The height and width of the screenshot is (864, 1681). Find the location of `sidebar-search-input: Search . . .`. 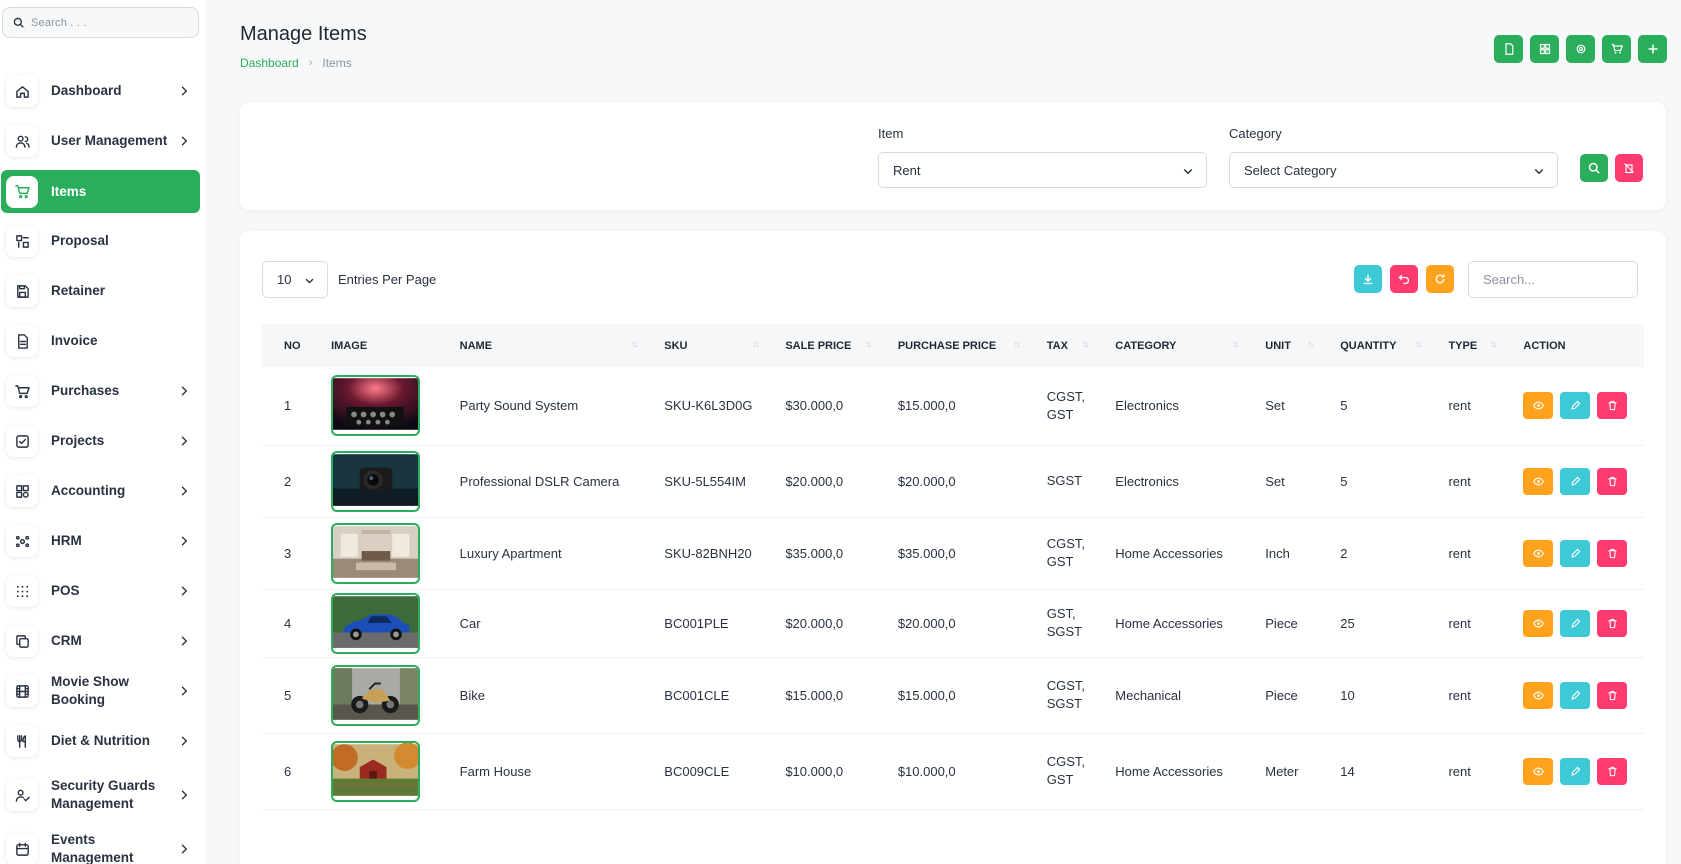

sidebar-search-input: Search . . . is located at coordinates (100, 22).